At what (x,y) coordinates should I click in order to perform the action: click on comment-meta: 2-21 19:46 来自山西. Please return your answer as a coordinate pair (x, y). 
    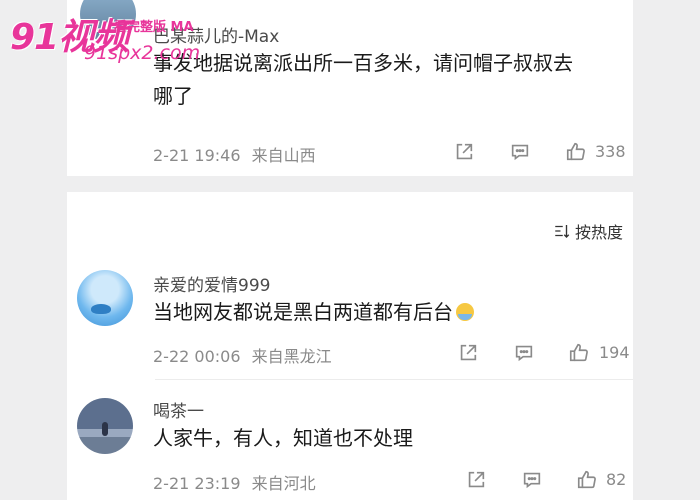
    Looking at the image, I should click on (234, 154).